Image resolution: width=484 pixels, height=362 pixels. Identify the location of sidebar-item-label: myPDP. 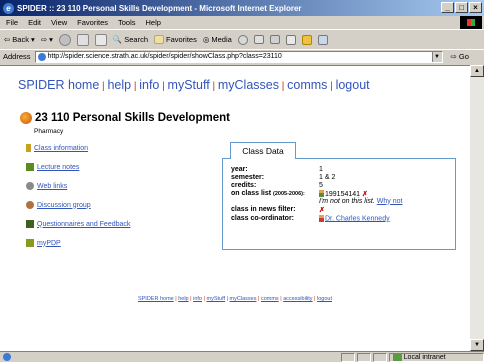
(49, 243).